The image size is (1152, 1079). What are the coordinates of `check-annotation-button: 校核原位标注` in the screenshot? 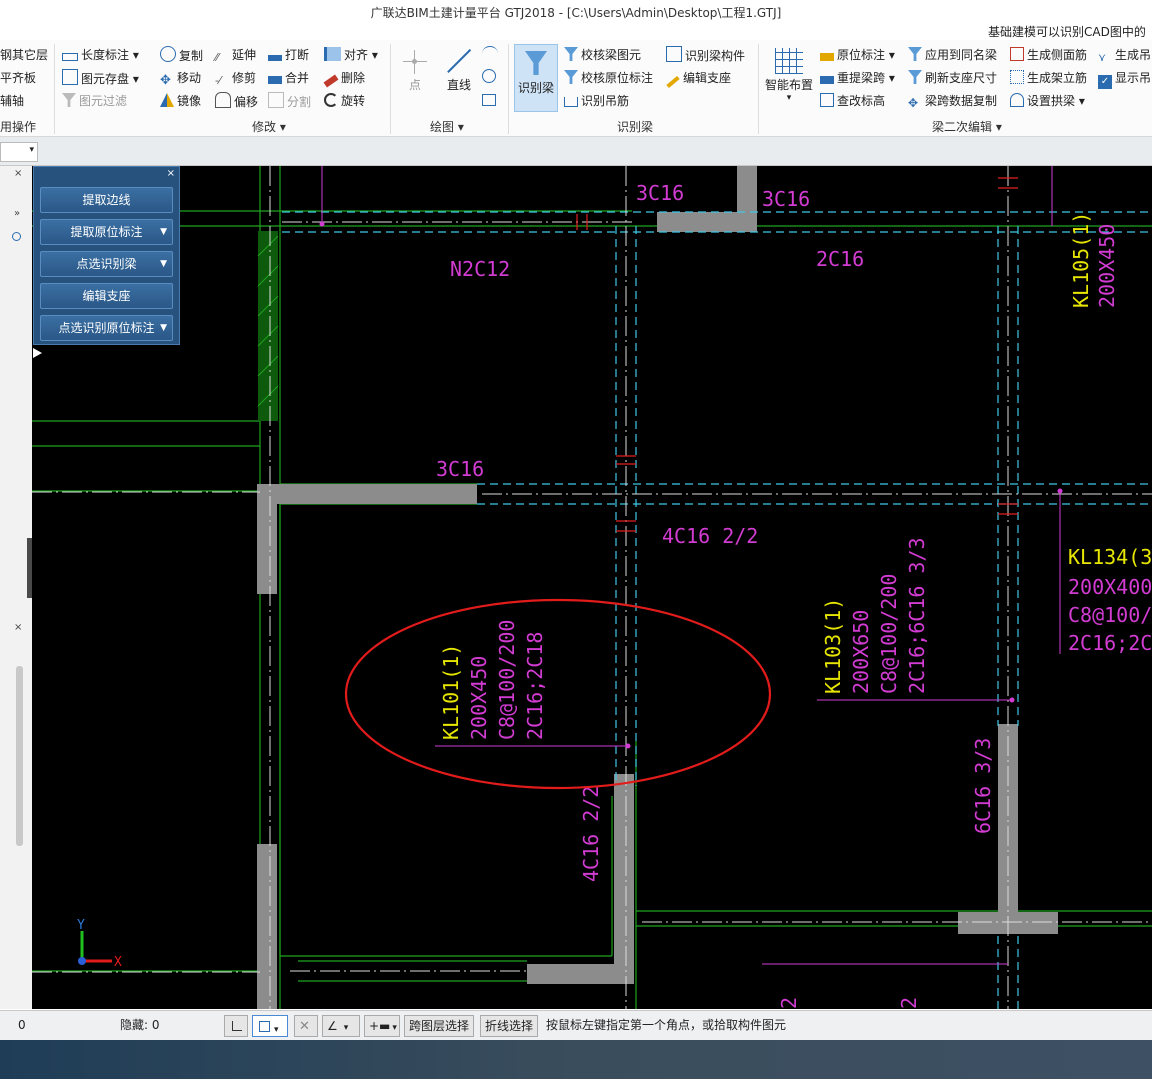 It's located at (608, 78).